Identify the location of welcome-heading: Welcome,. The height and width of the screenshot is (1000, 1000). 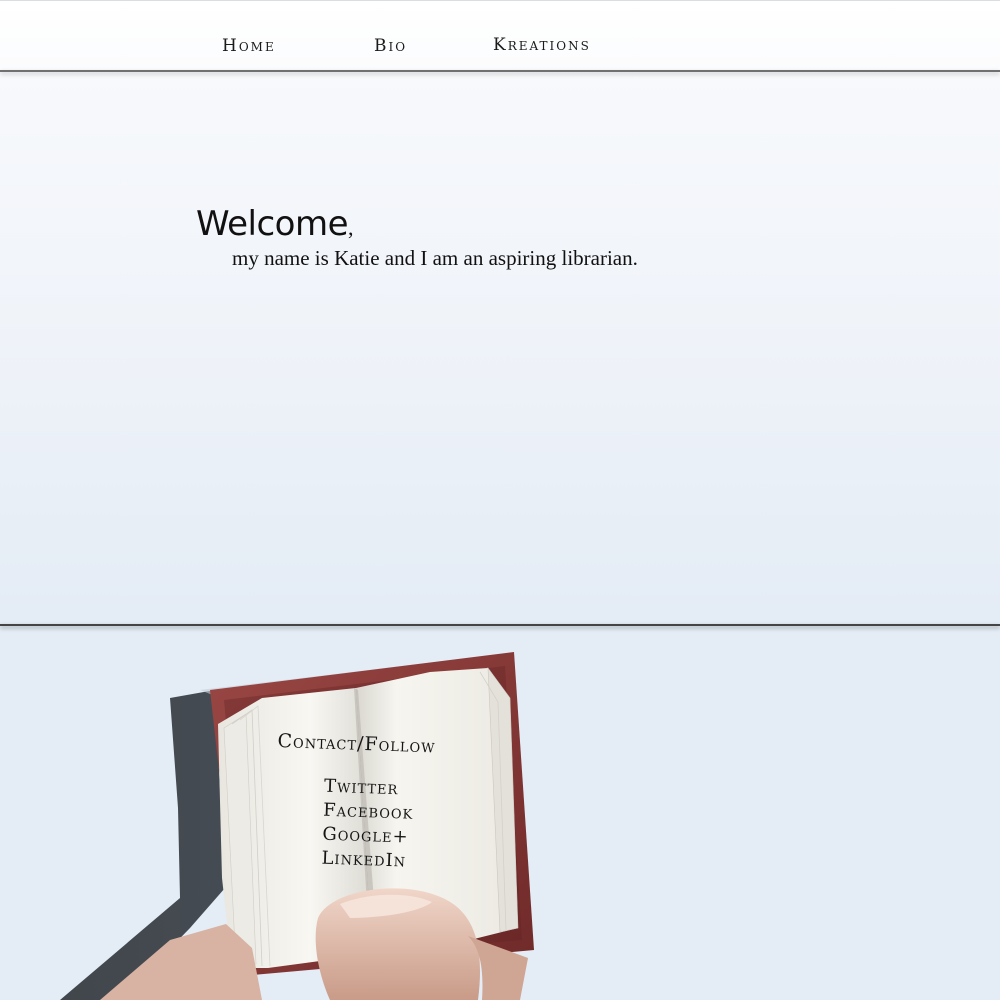
(275, 224).